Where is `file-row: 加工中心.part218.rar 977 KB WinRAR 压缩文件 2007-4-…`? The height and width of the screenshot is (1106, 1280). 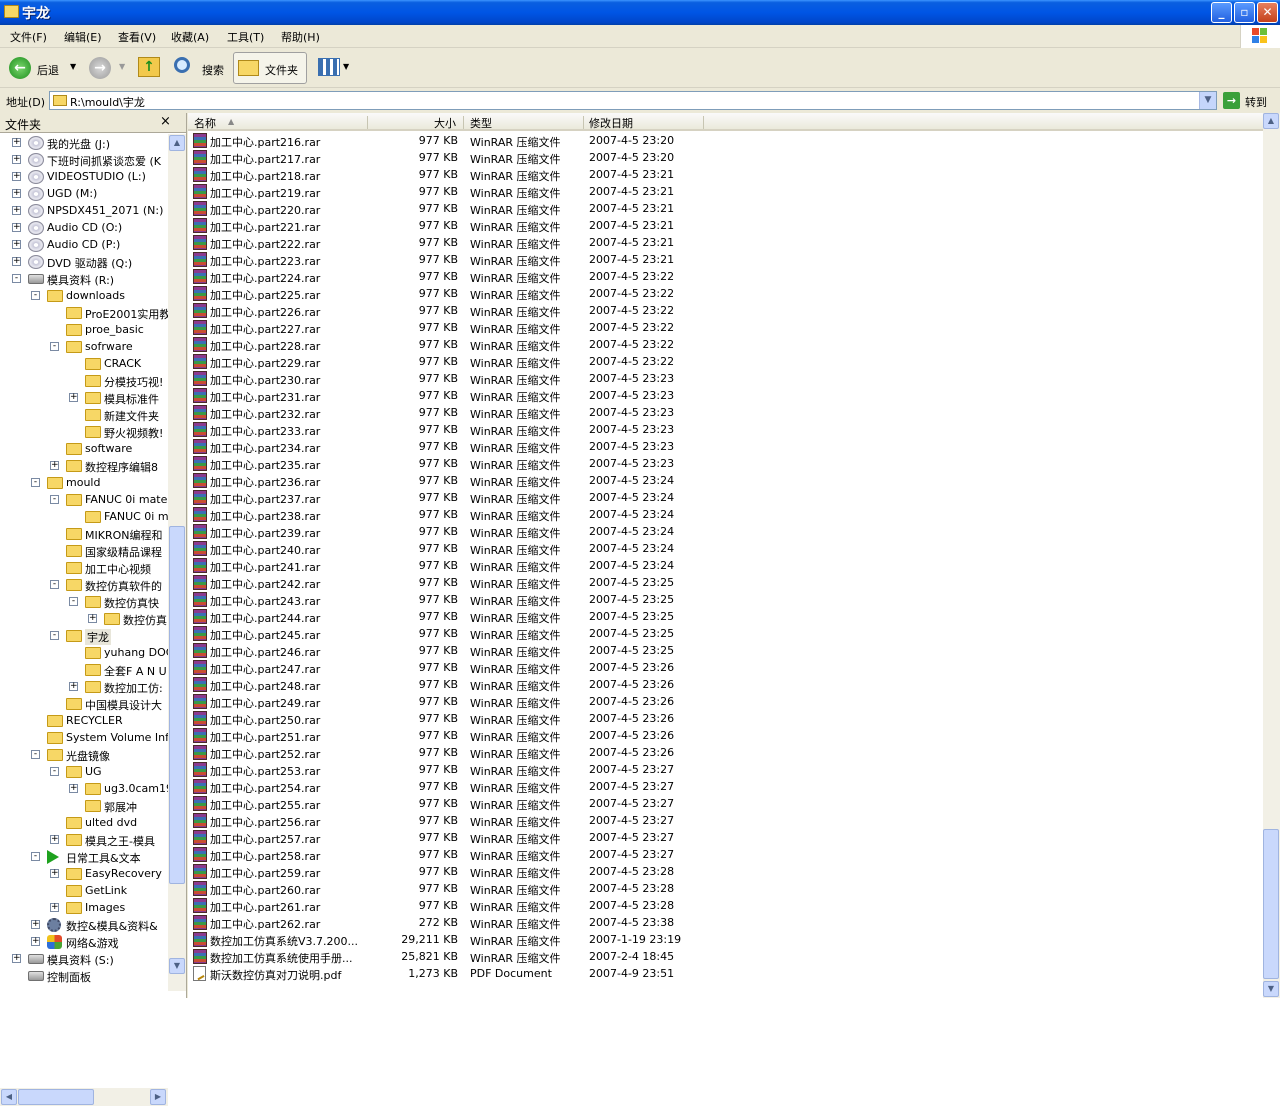
file-row: 加工中心.part218.rar 977 KB WinRAR 压缩文件 2007-4-… is located at coordinates (725, 174).